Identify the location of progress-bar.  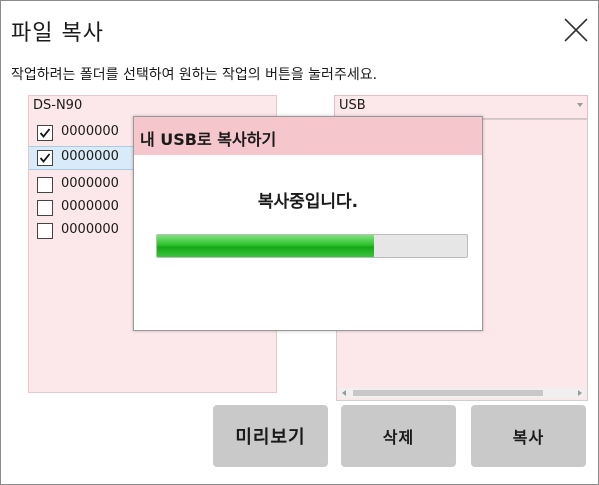
(312, 246).